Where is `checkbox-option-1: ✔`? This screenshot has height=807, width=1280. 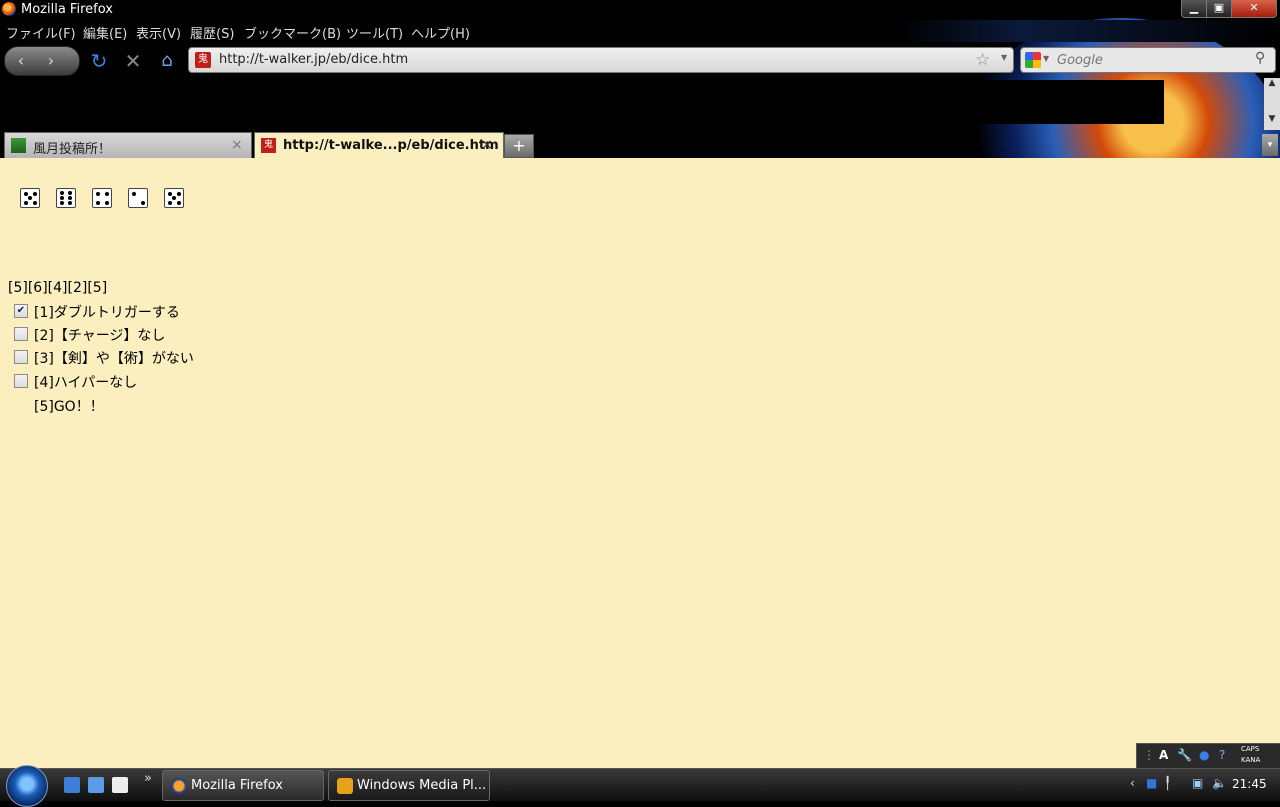 checkbox-option-1: ✔ is located at coordinates (21, 311).